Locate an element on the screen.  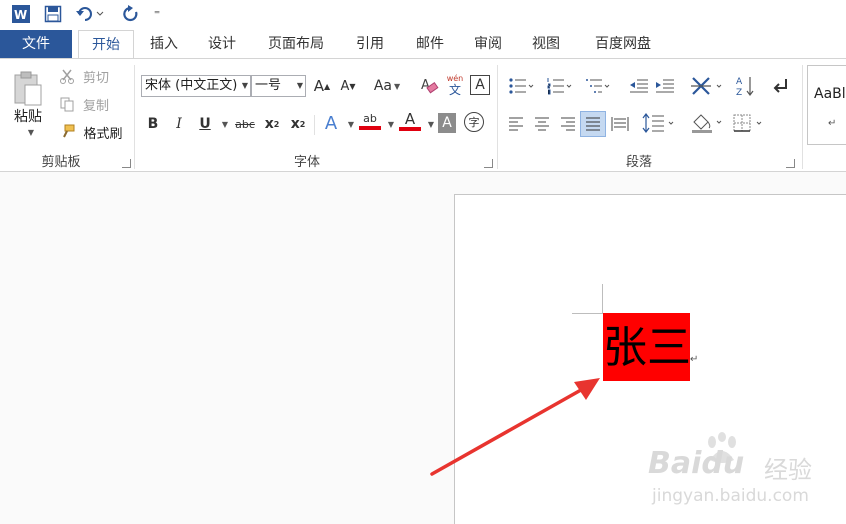
borders-button is located at coordinates (749, 123).